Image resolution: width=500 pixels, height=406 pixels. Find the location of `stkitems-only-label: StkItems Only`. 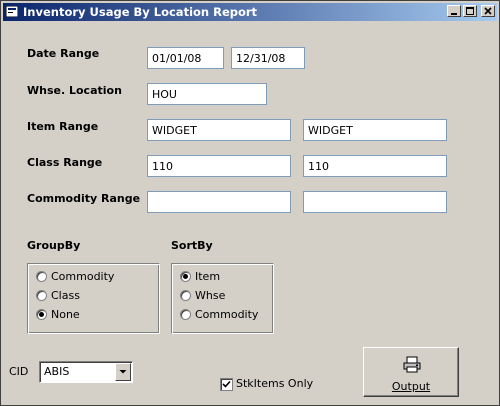

stkitems-only-label: StkItems Only is located at coordinates (275, 383).